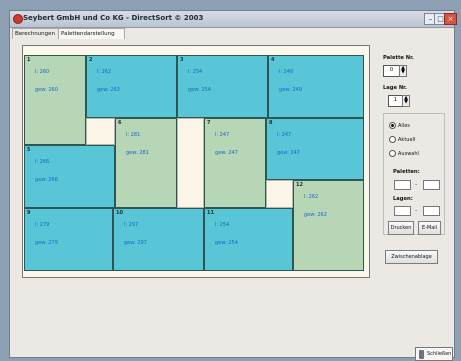  I want to click on pallet-cell-number: 7, so click(209, 123).